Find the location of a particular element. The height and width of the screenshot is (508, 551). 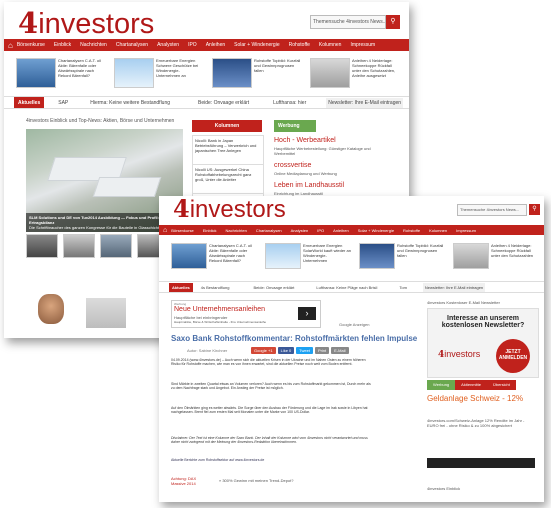

werbung-tab: Werbung is located at coordinates (295, 126).